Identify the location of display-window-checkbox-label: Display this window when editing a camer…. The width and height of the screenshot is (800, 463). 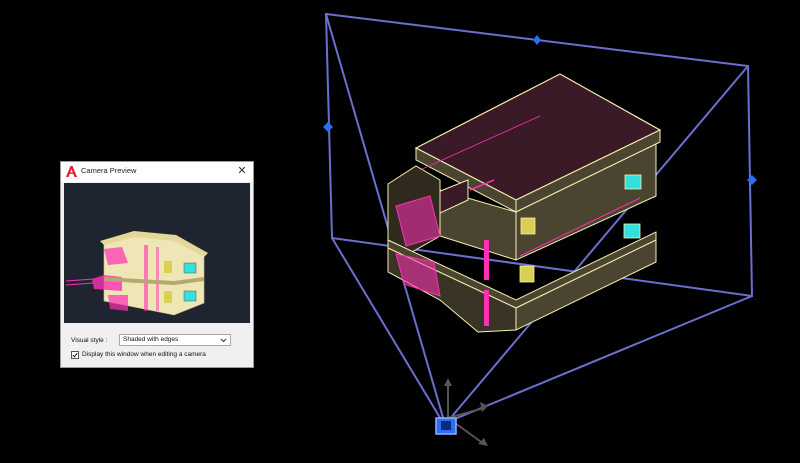
(144, 354).